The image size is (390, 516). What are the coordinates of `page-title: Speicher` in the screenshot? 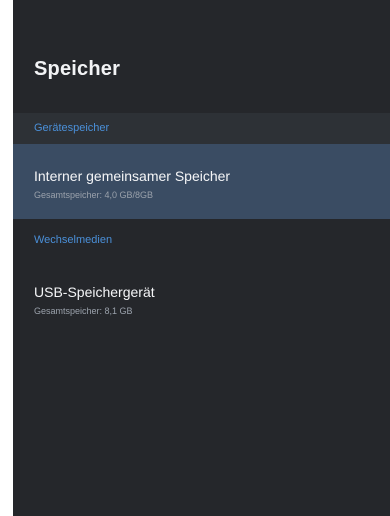 It's located at (77, 69).